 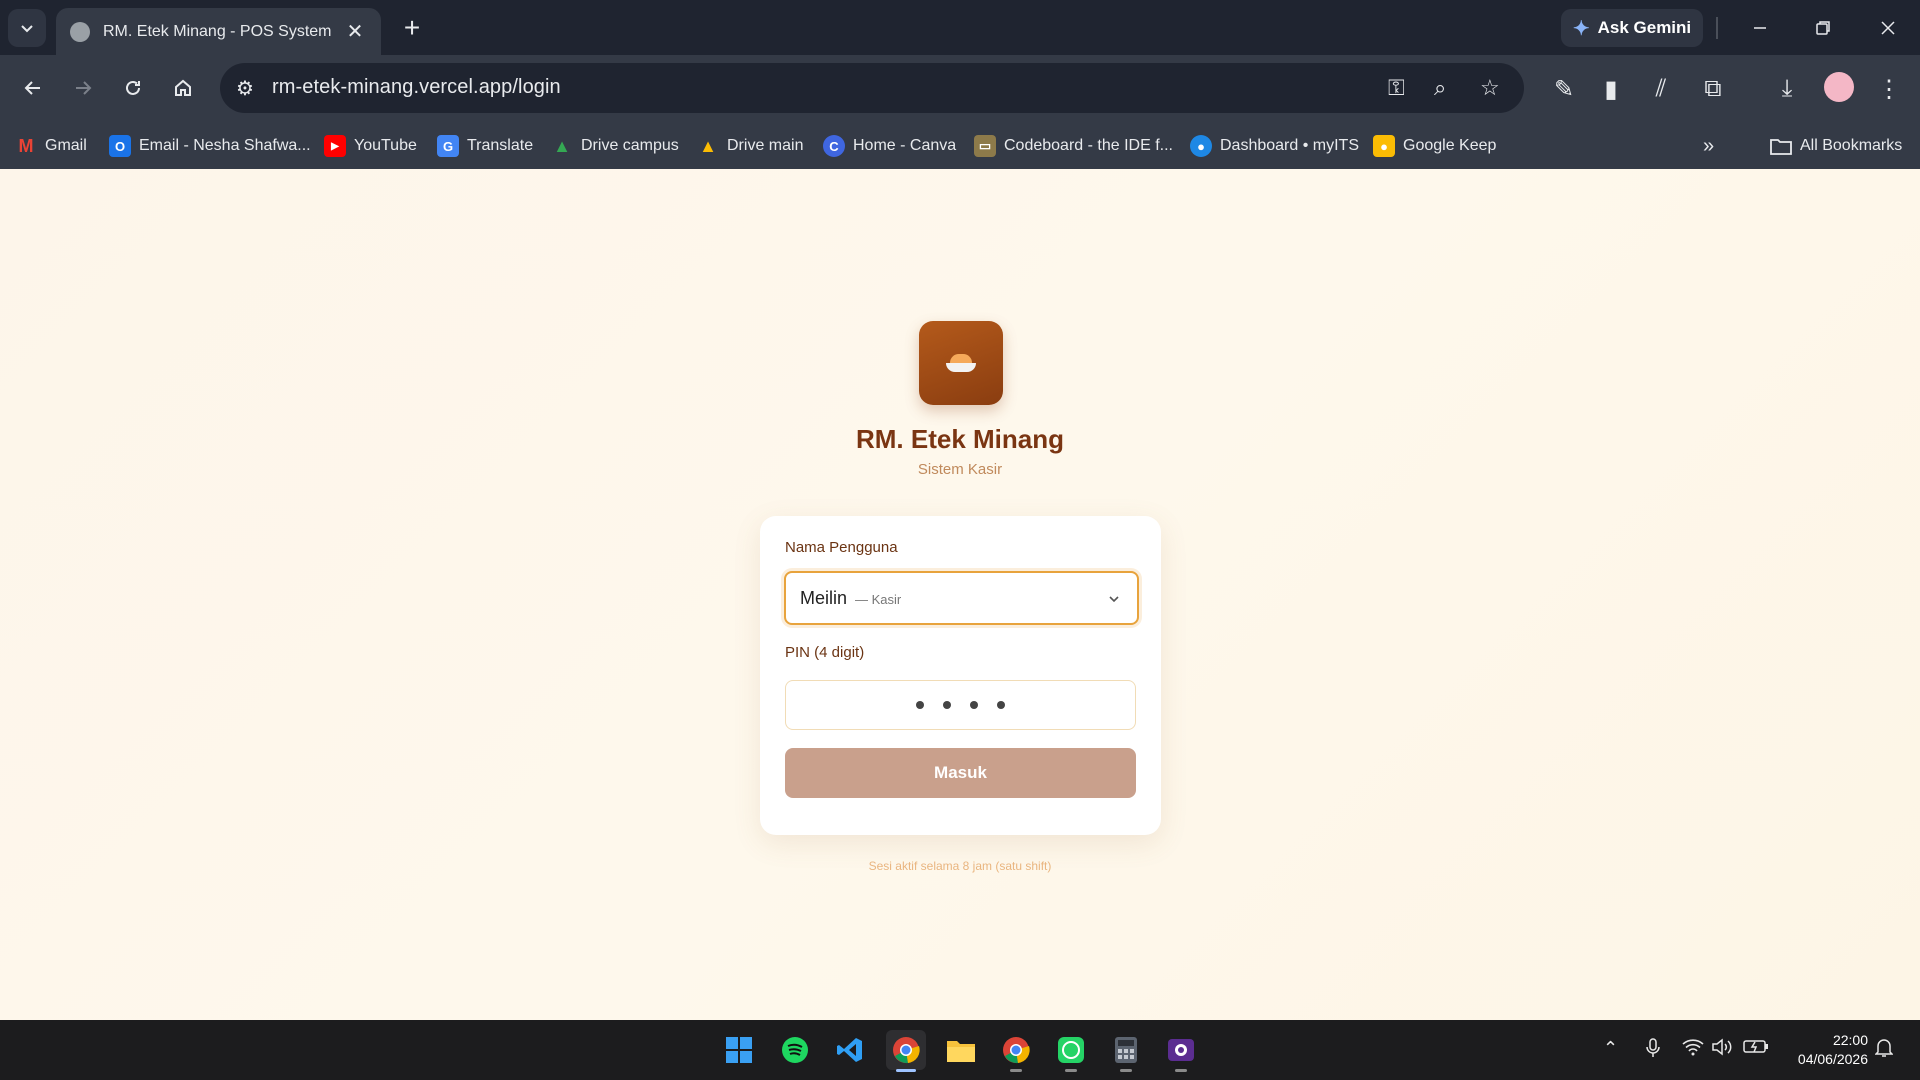 What do you see at coordinates (355, 31) in the screenshot?
I see `tab-close-button: ✕` at bounding box center [355, 31].